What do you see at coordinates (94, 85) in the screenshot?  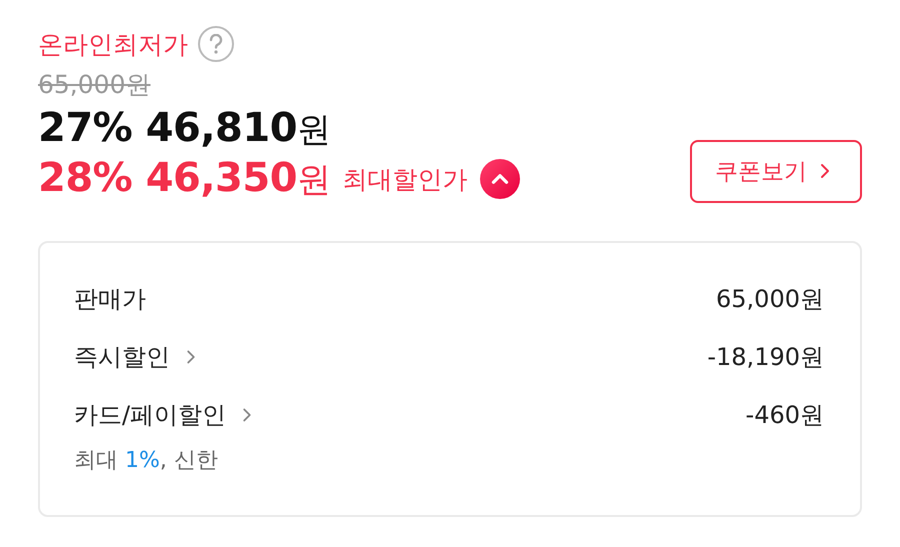 I see `original-price: 65,000원` at bounding box center [94, 85].